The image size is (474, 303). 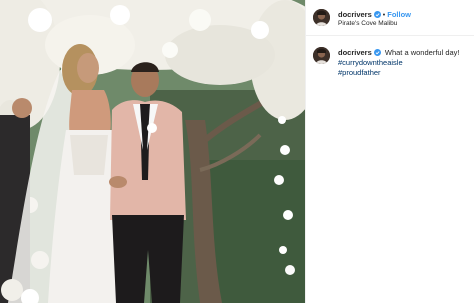 I want to click on caption-username: docrivers, so click(x=355, y=52).